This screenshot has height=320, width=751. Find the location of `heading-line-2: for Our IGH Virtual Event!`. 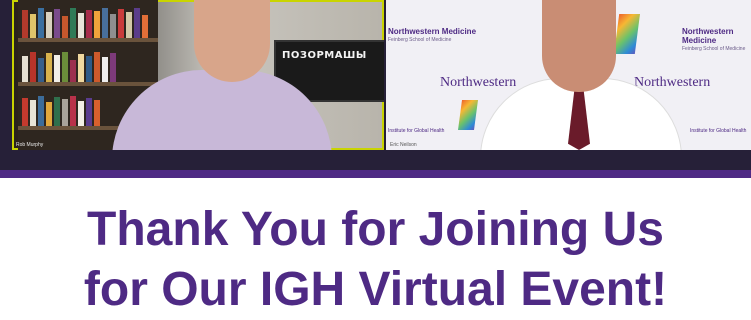

heading-line-2: for Our IGH Virtual Event! is located at coordinates (375, 289).